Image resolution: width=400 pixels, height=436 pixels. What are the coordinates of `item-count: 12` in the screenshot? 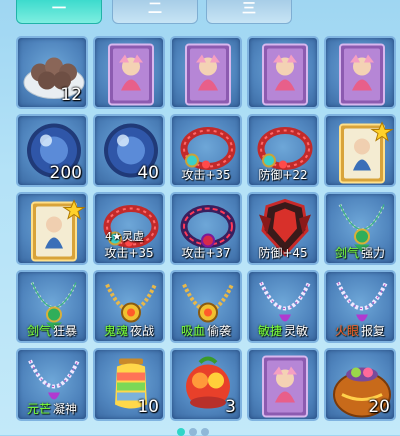 It's located at (71, 95).